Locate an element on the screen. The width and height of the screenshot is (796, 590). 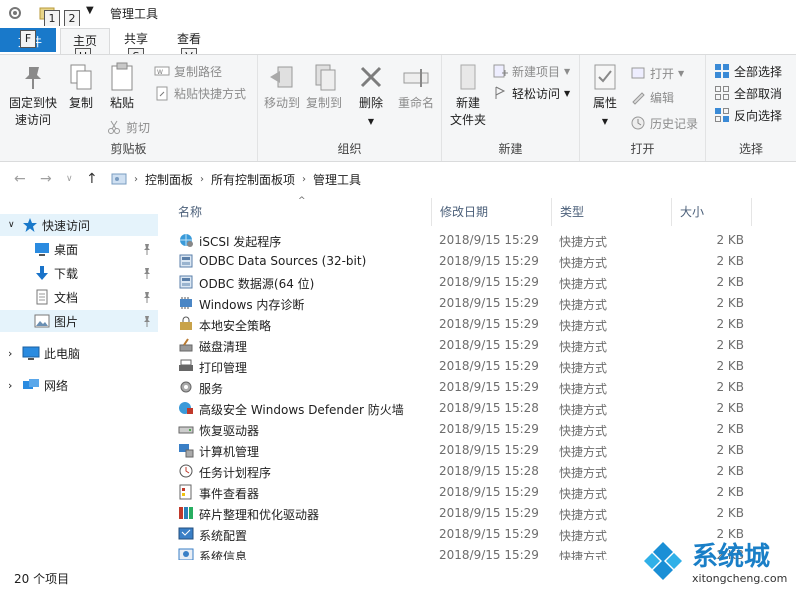
column-header-date: 修改日期 is located at coordinates (492, 212).